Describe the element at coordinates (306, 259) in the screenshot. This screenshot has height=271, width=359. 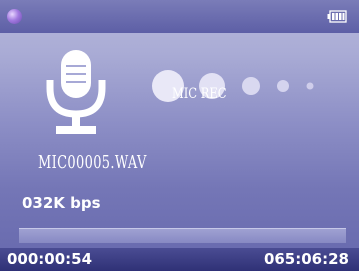
I see `total-time: 065:06:28` at that location.